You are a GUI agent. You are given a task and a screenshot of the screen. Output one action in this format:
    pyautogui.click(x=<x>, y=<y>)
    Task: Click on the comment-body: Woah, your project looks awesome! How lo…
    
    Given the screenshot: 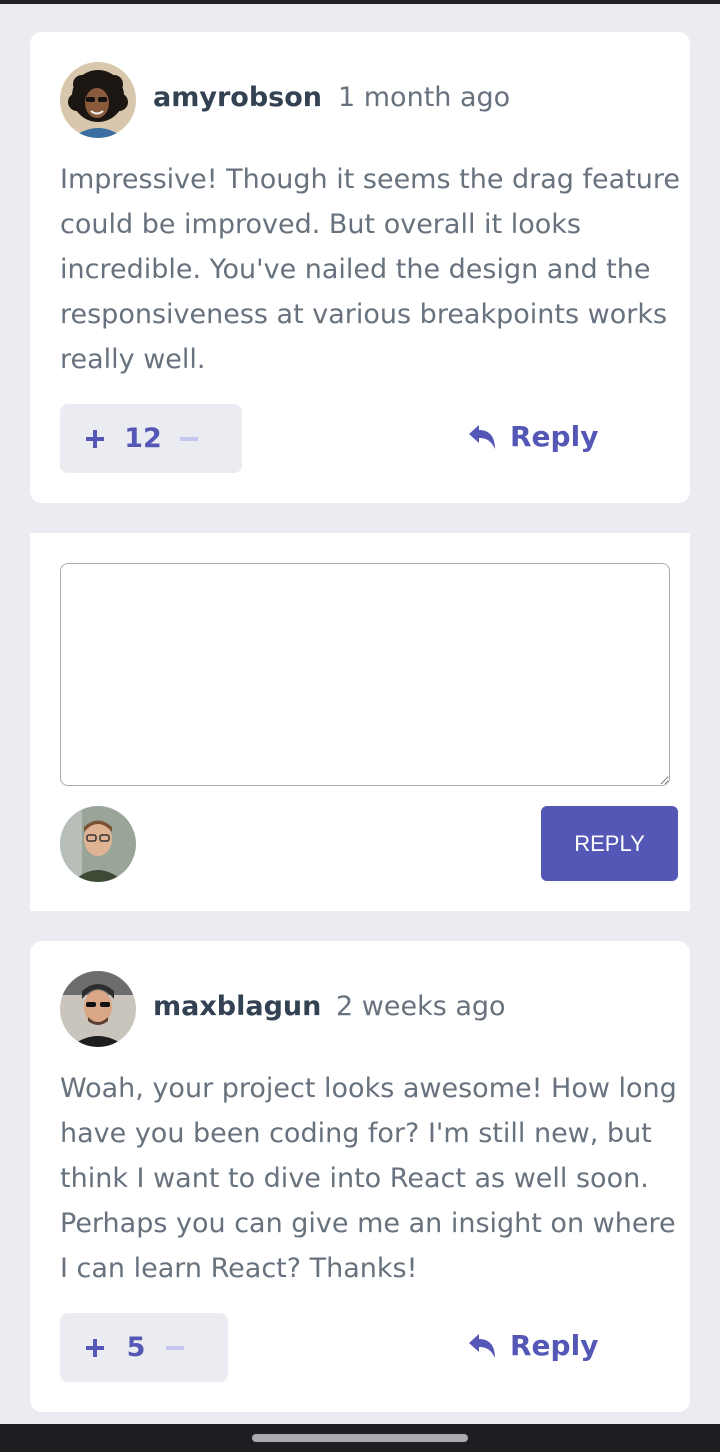 What is the action you would take?
    pyautogui.click(x=368, y=1178)
    